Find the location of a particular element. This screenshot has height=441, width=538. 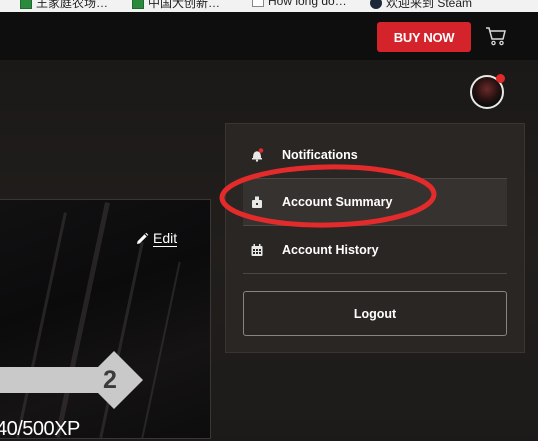

page-icon is located at coordinates (258, 3).